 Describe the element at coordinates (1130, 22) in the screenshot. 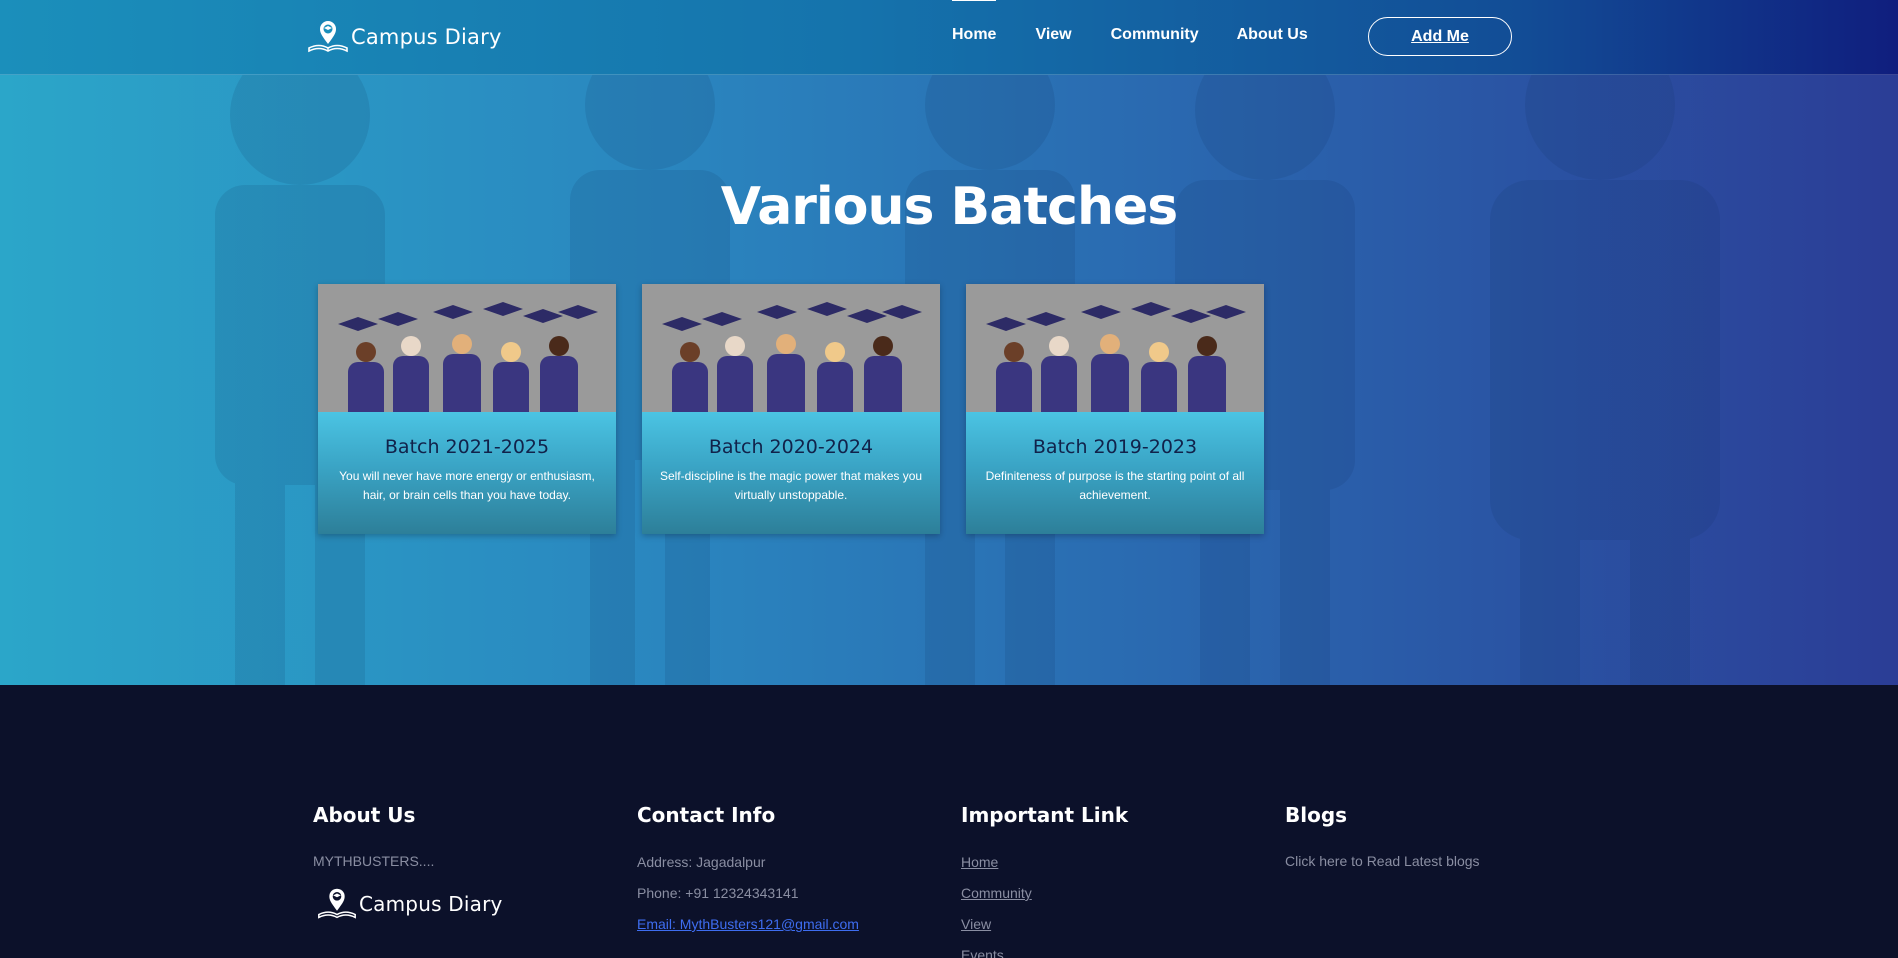

I see `main-nav: Home View Community About Us` at that location.